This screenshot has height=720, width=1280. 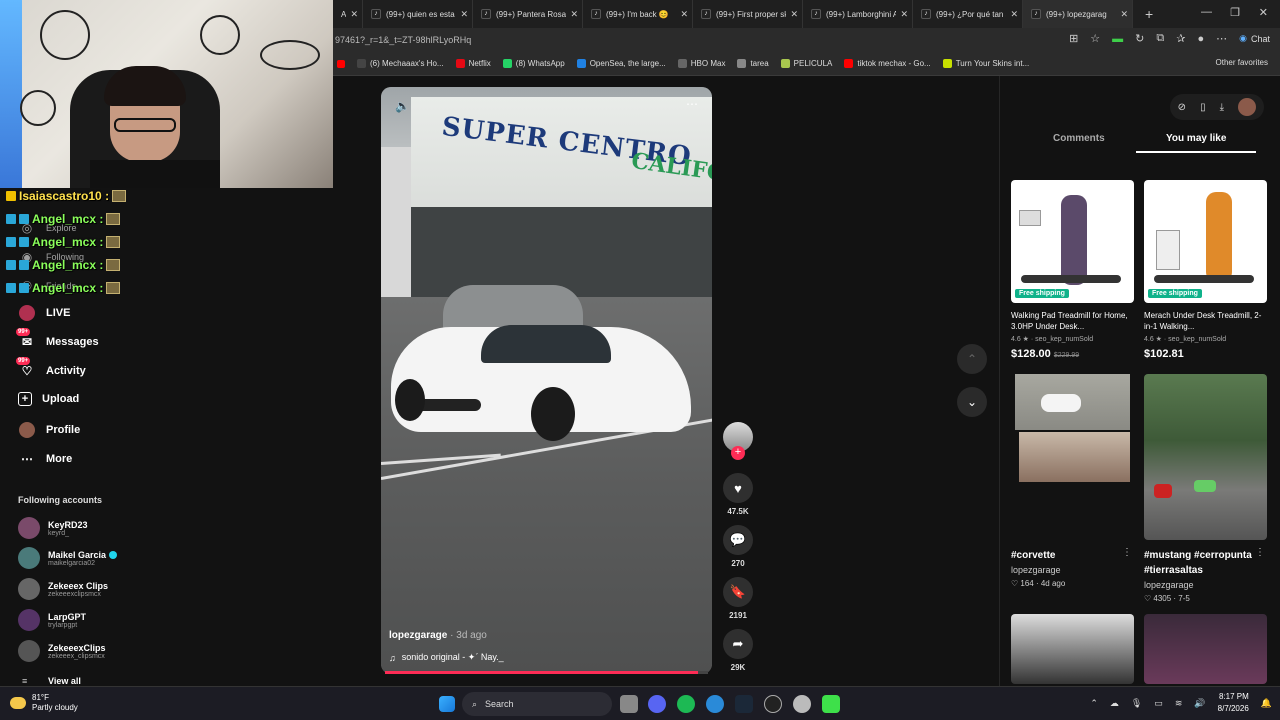 What do you see at coordinates (1182, 107) in the screenshot?
I see `compass-icon: ⊘` at bounding box center [1182, 107].